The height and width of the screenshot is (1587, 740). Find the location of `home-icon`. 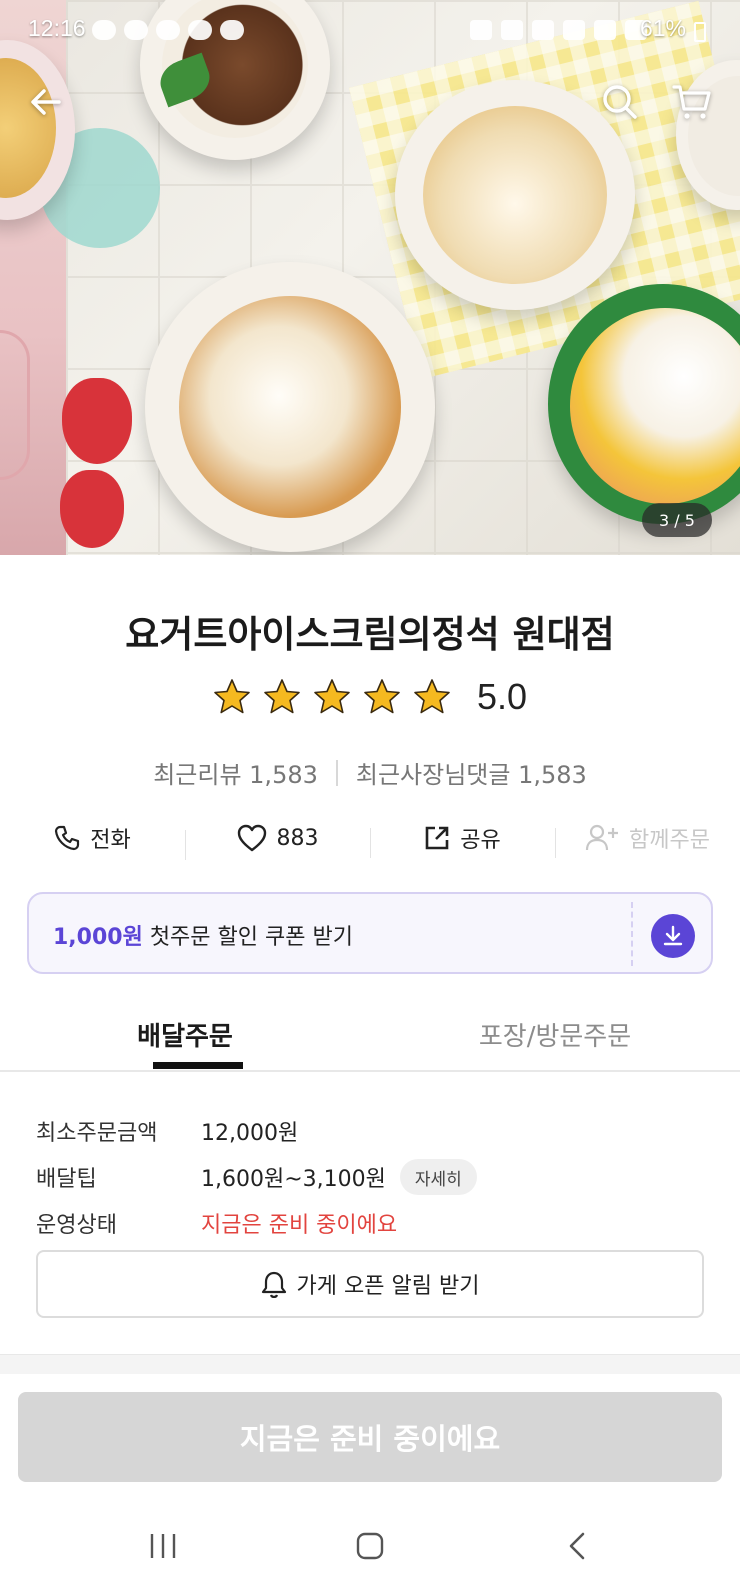

home-icon is located at coordinates (370, 1546).